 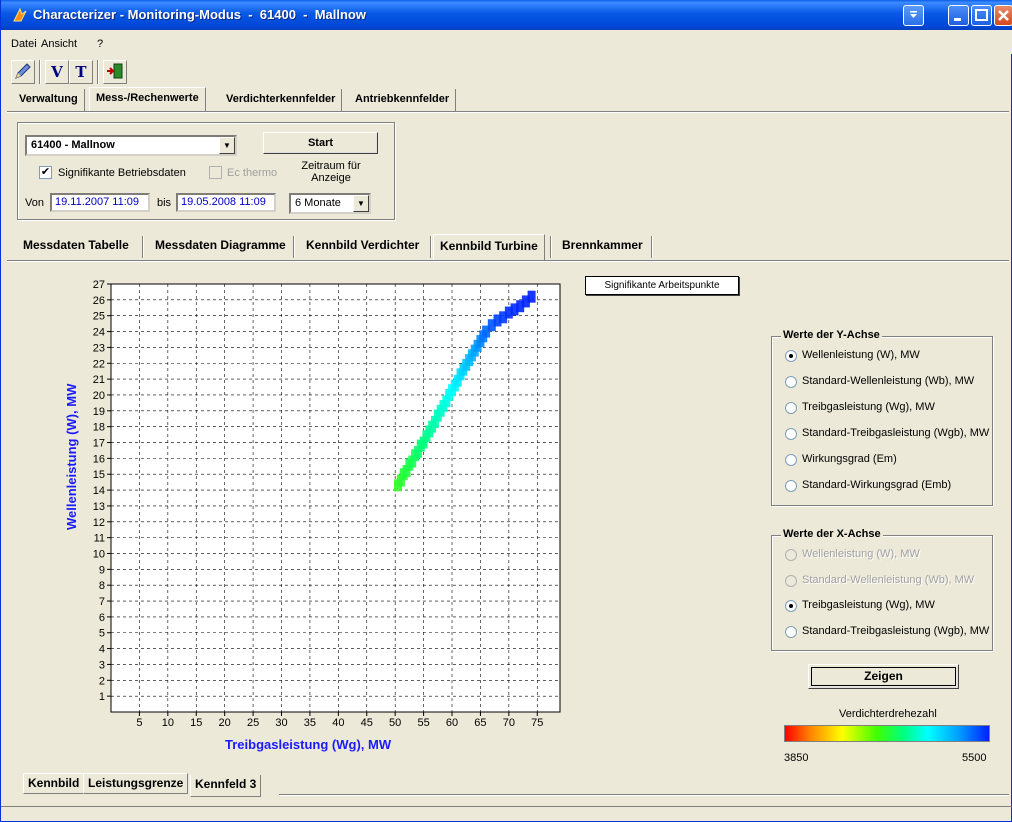 What do you see at coordinates (115, 72) in the screenshot?
I see `exit-tool-button` at bounding box center [115, 72].